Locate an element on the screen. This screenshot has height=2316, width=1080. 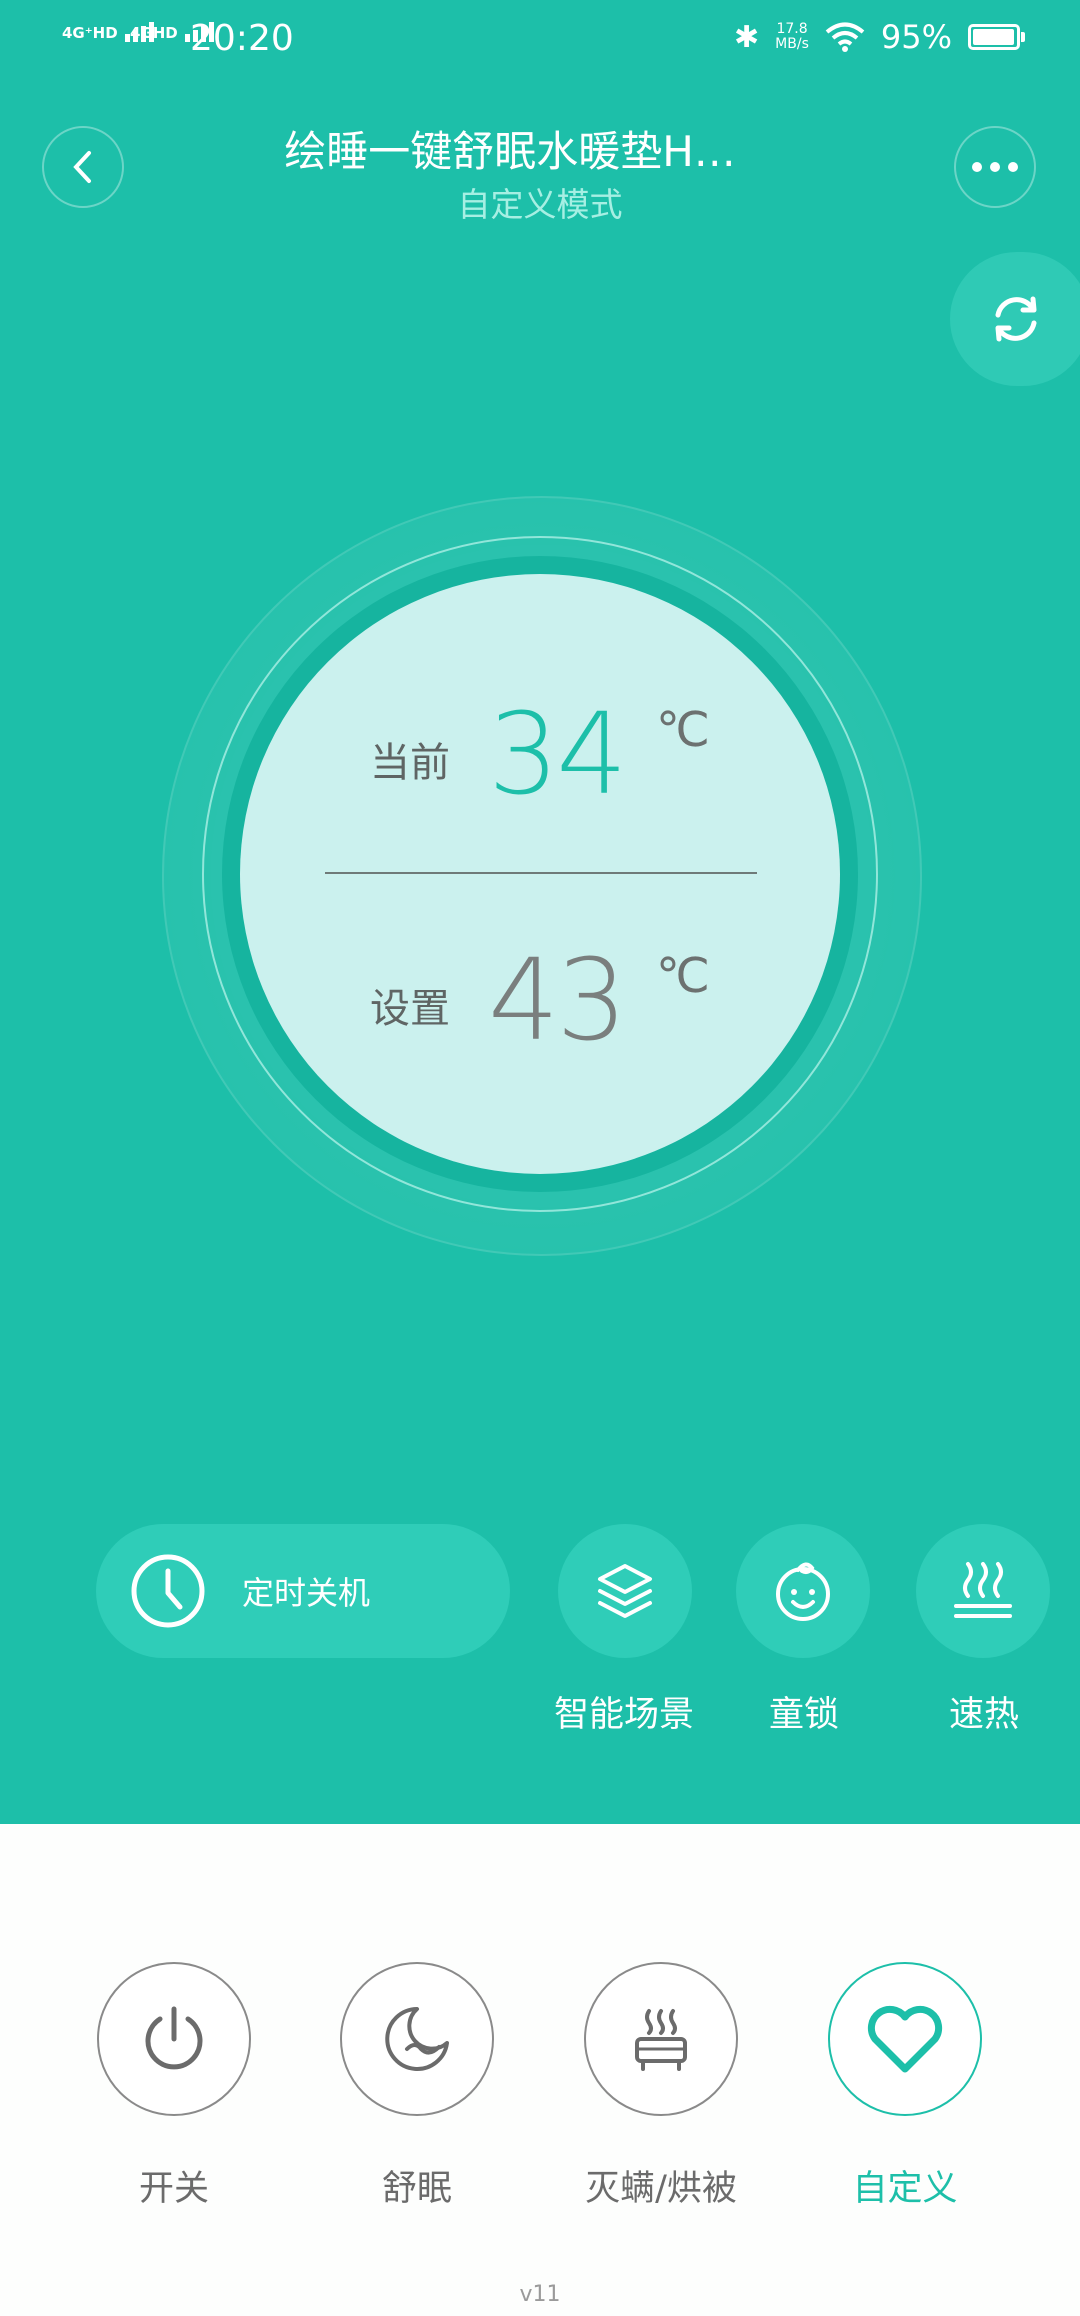
network-speed: 17.8 MB/s is located at coordinates (792, 37).